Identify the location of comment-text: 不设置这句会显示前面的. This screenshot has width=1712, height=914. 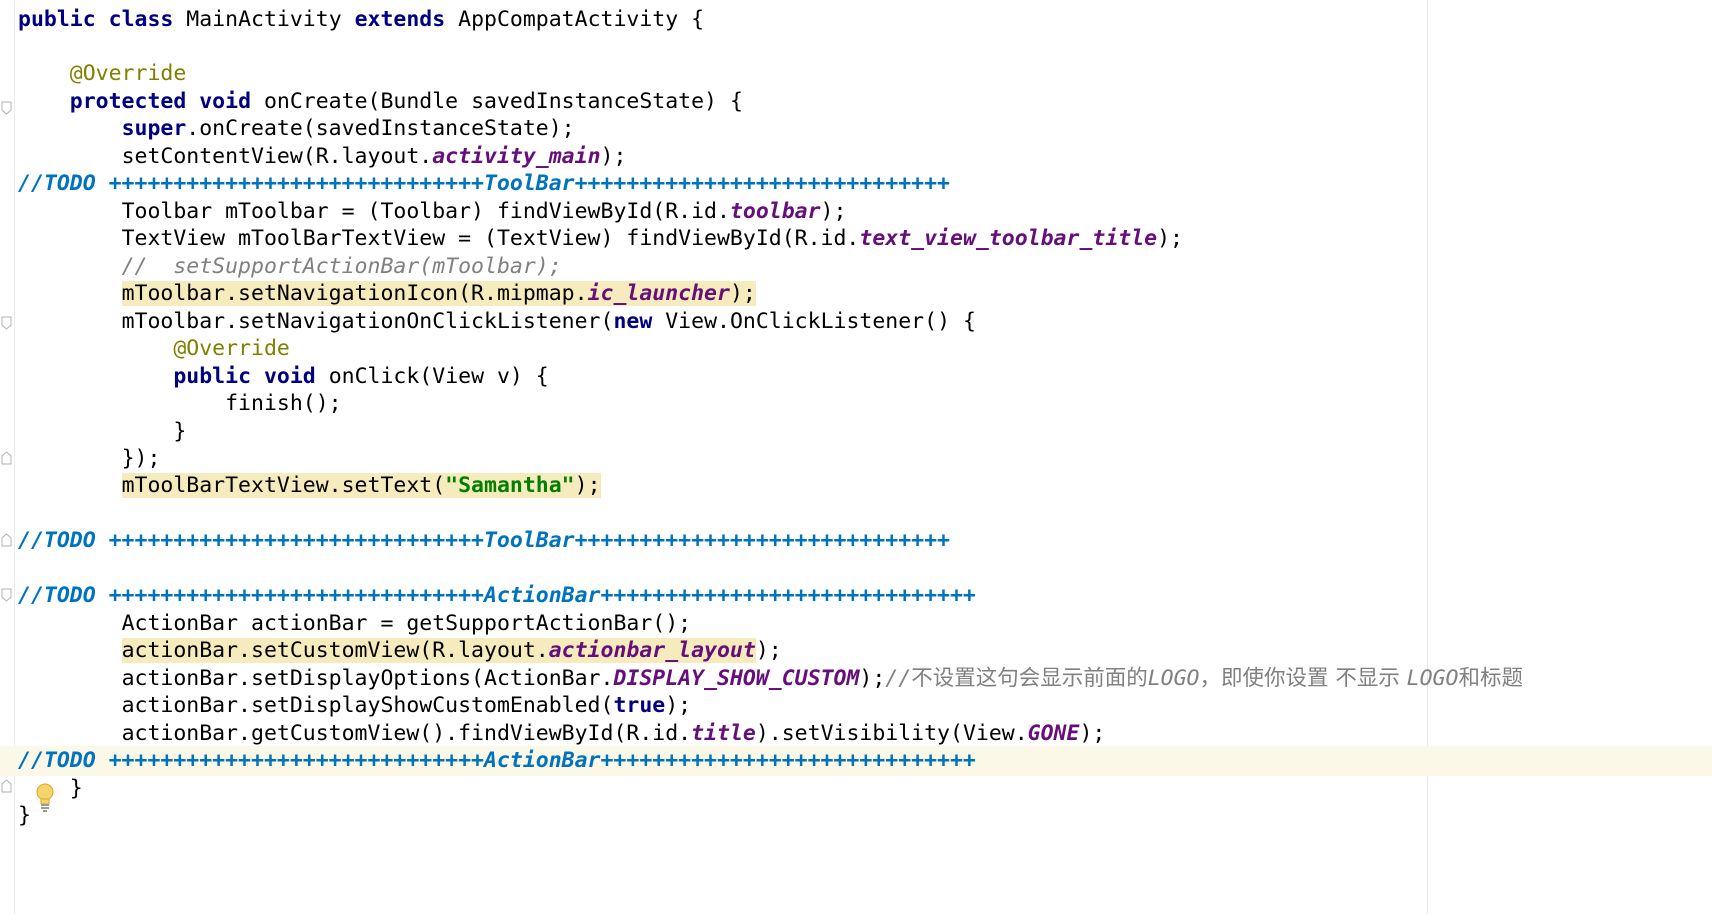
(1029, 678).